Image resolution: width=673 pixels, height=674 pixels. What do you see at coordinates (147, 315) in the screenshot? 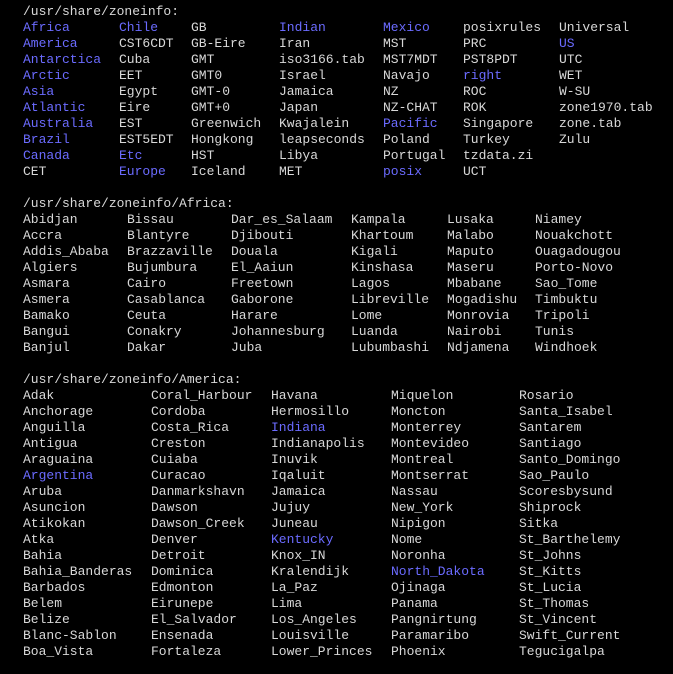
I see `file-entry: Ceuta` at bounding box center [147, 315].